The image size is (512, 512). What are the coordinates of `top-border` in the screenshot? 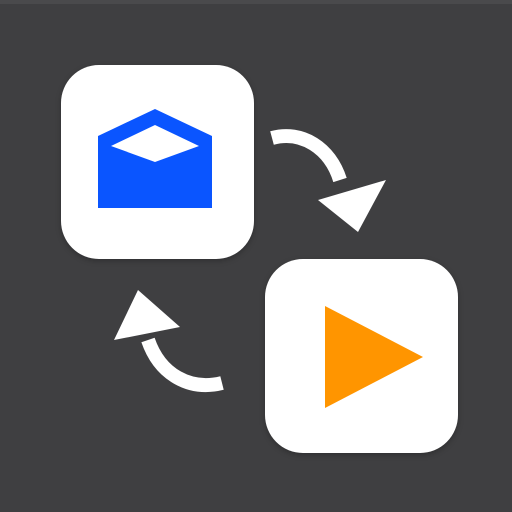 It's located at (256, 2).